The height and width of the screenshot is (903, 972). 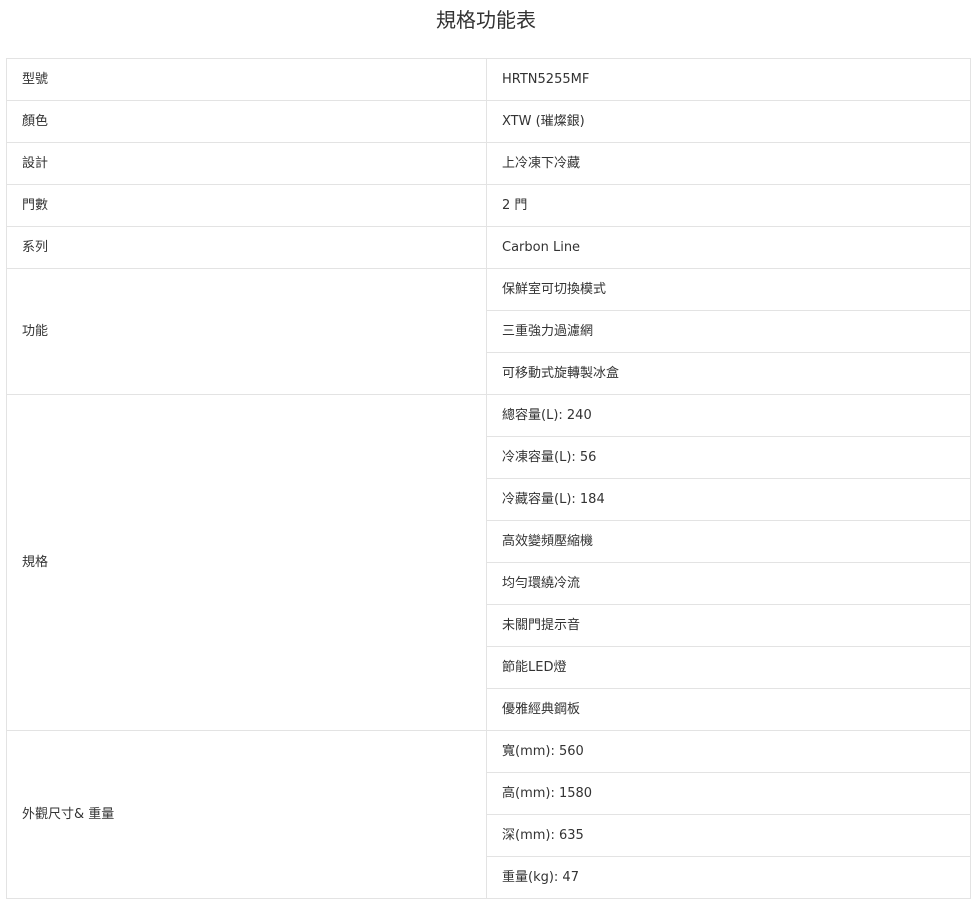 I want to click on table-row: 型號 HRTN5255MF, so click(x=488, y=79).